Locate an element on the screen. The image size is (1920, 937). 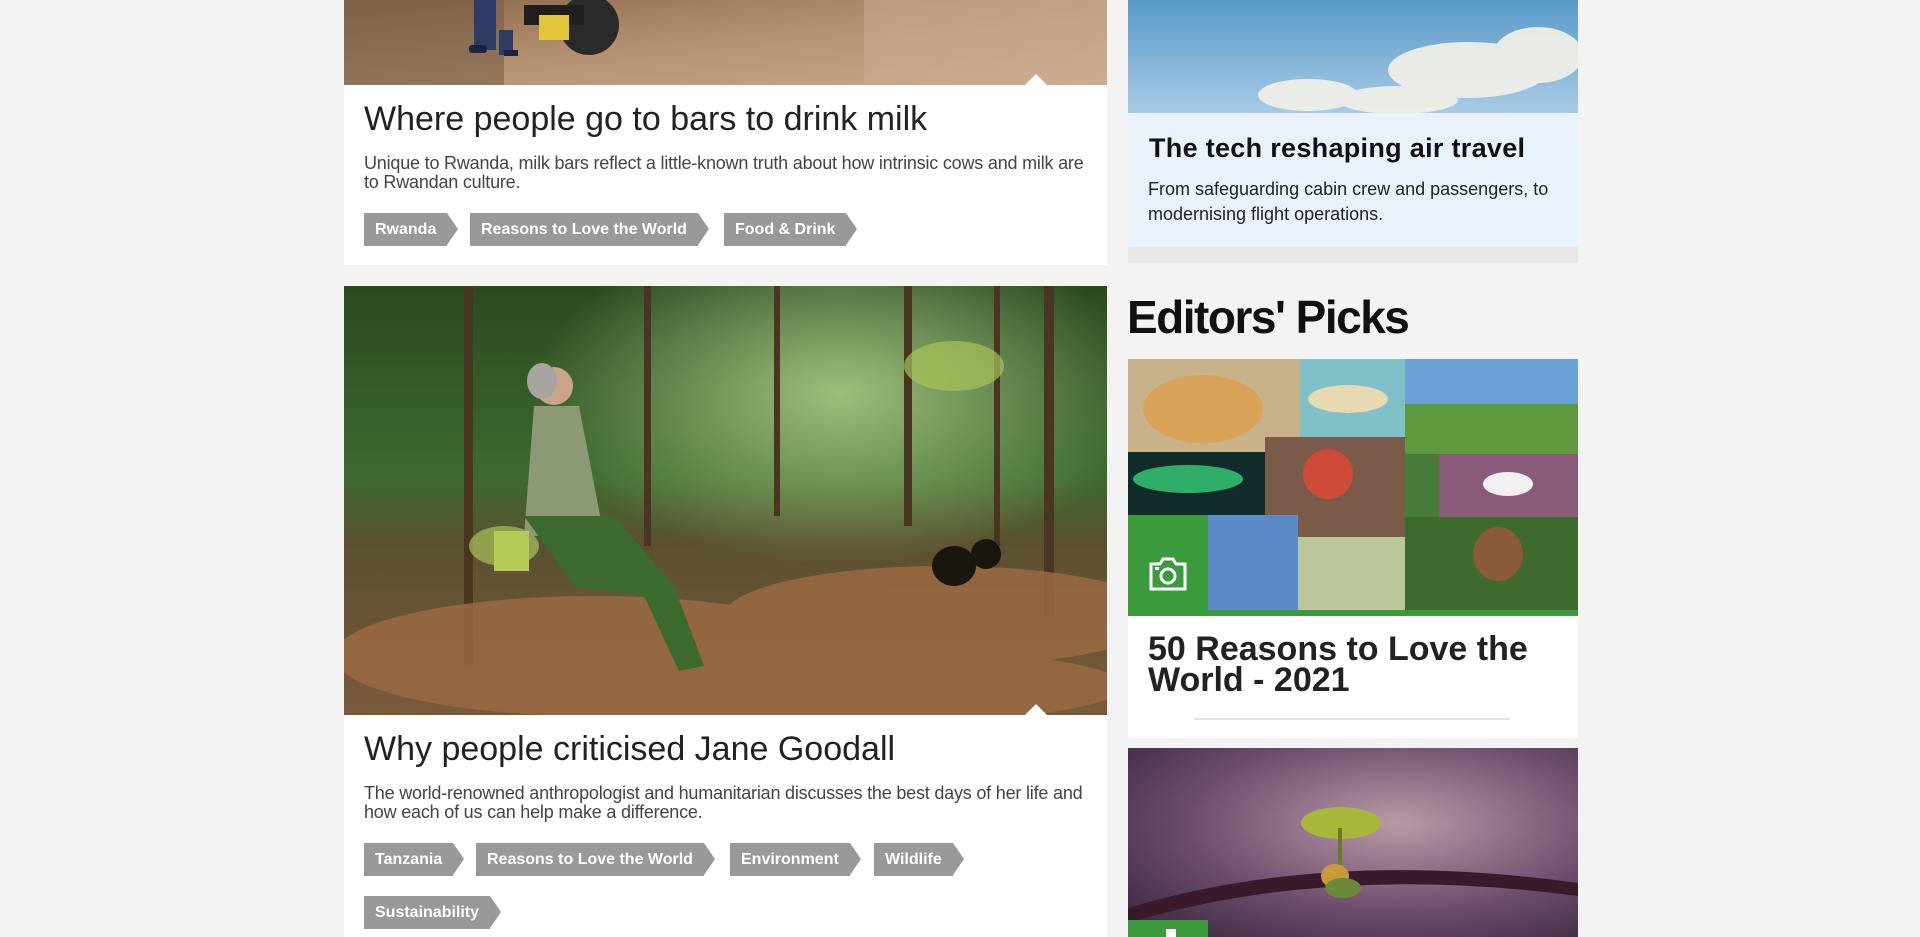
promo-bottom-bar is located at coordinates (1353, 255).